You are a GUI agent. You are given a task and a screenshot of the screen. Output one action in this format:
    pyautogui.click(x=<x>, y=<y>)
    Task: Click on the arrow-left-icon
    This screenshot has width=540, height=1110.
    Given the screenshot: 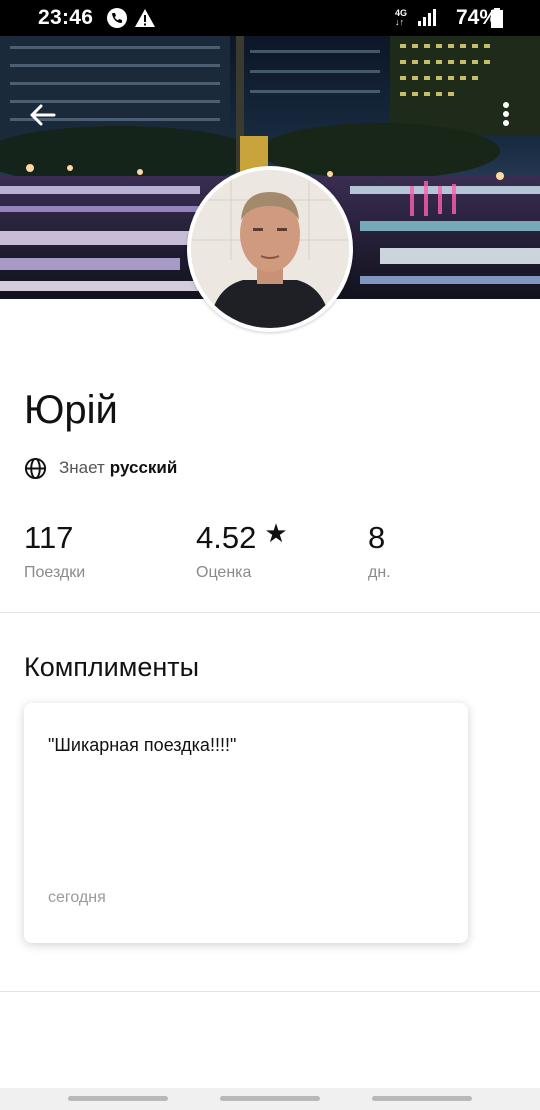 What is the action you would take?
    pyautogui.click(x=43, y=115)
    